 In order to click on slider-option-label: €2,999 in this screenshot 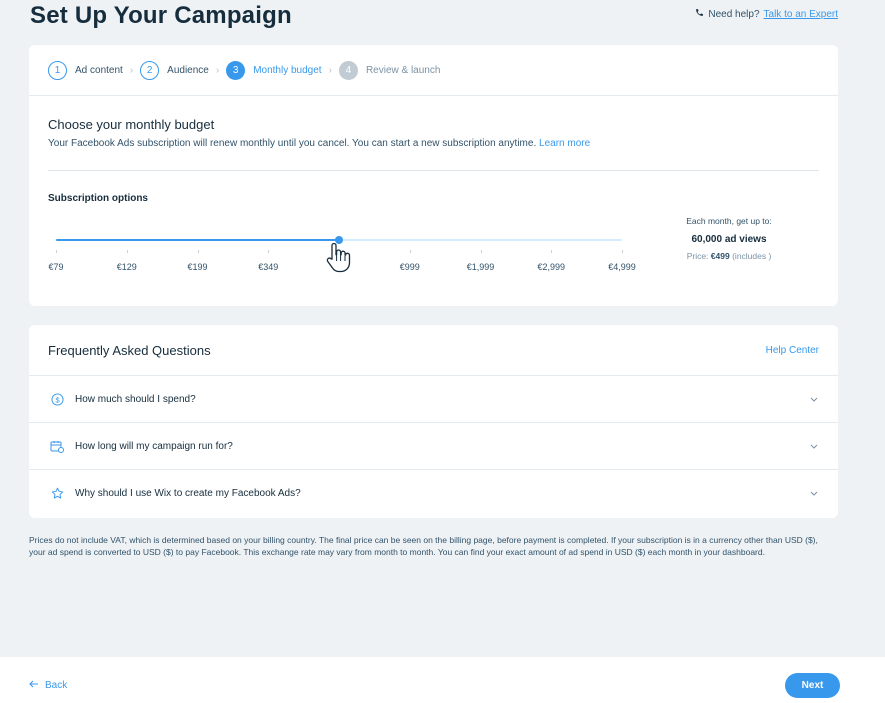, I will do `click(551, 267)`.